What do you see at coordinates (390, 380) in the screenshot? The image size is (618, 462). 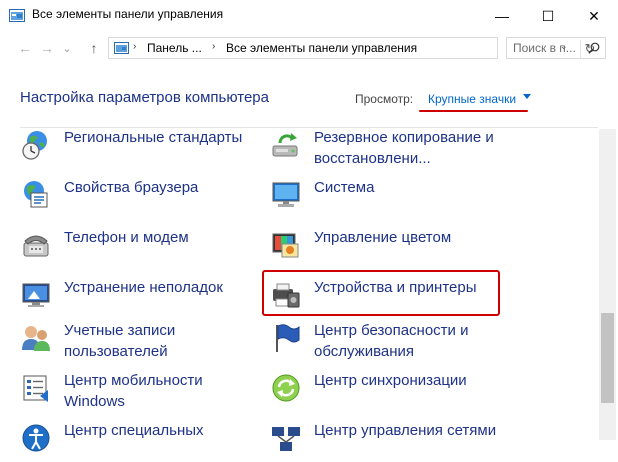 I see `item-label: Центр синхронизации` at bounding box center [390, 380].